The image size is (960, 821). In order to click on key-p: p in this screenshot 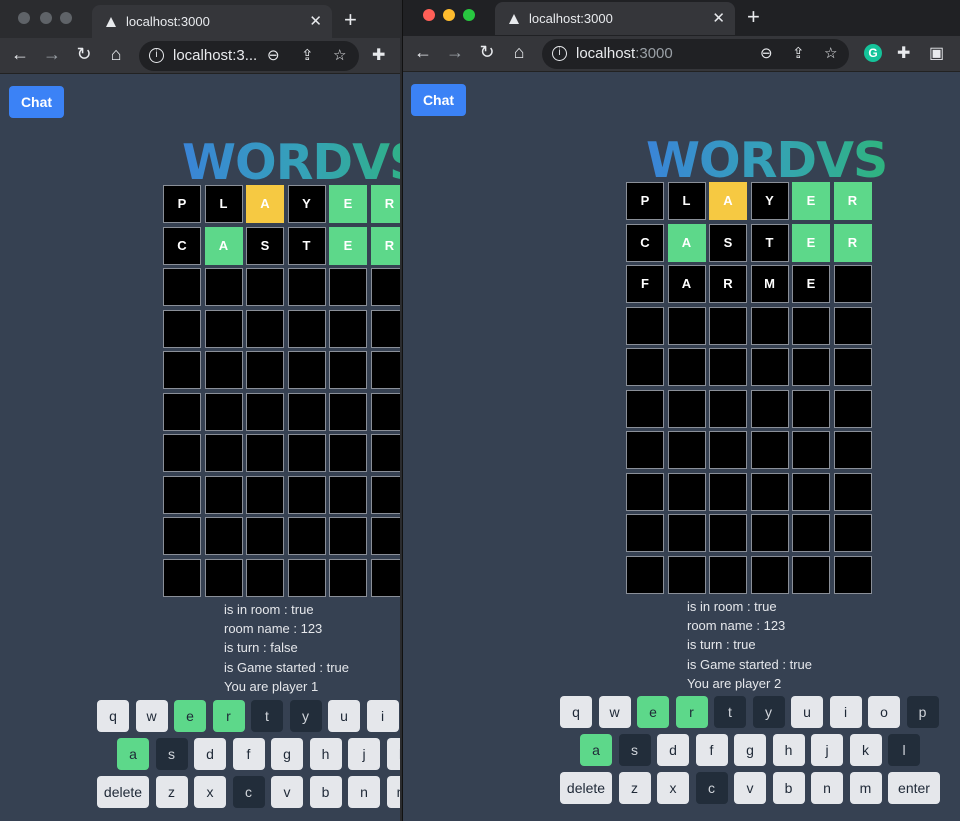, I will do `click(922, 712)`.